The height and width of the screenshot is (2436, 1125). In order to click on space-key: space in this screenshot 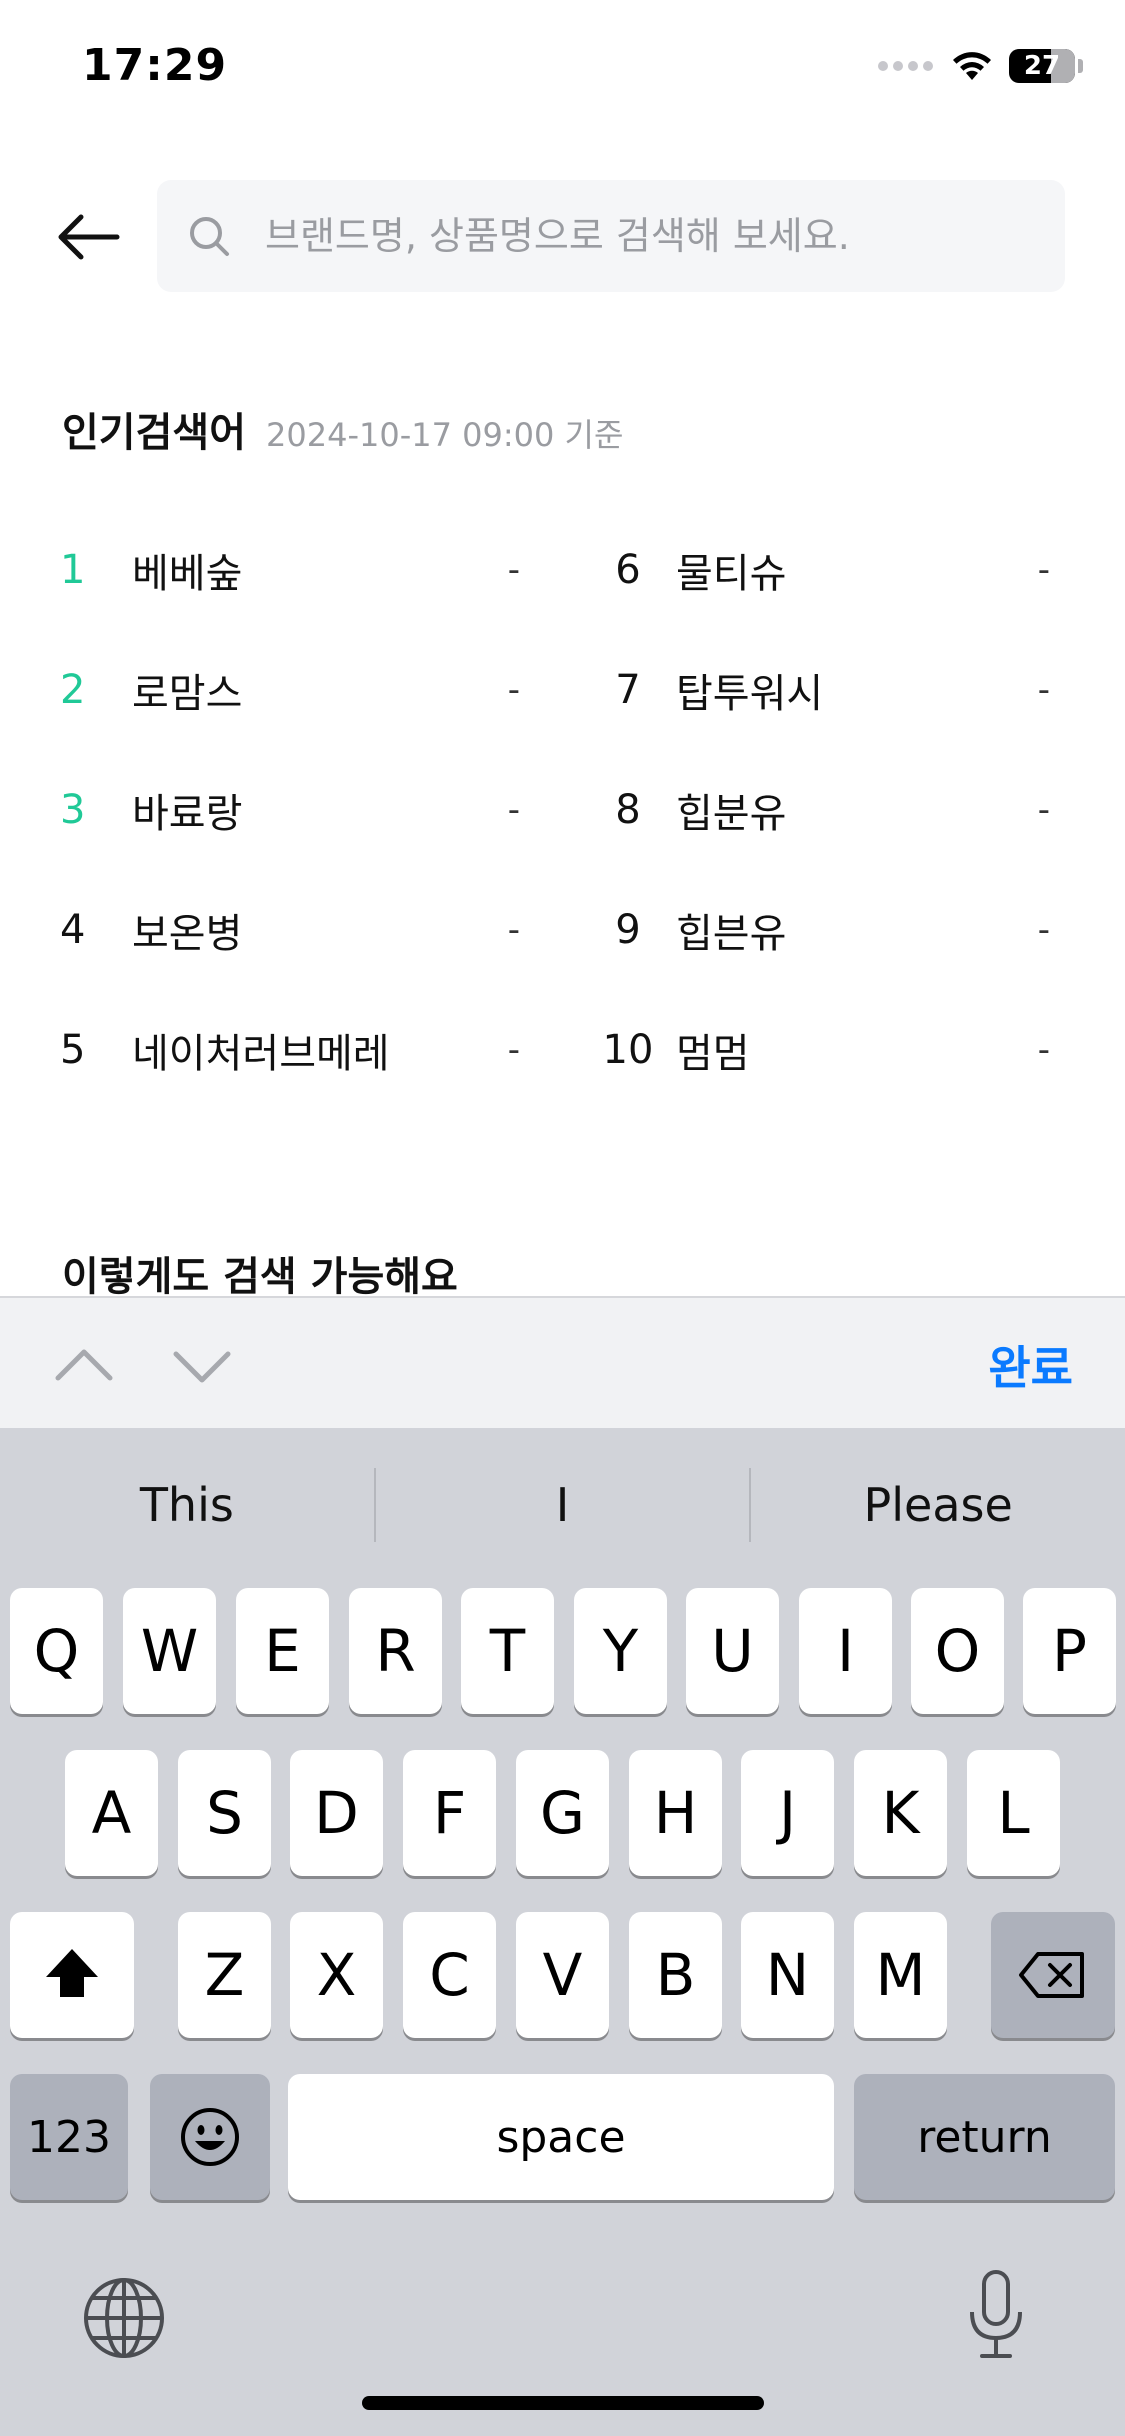, I will do `click(561, 2137)`.